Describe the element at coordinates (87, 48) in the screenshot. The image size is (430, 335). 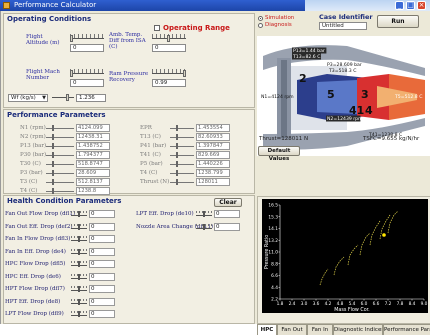
I see `flight-altitude-field: 0` at that location.